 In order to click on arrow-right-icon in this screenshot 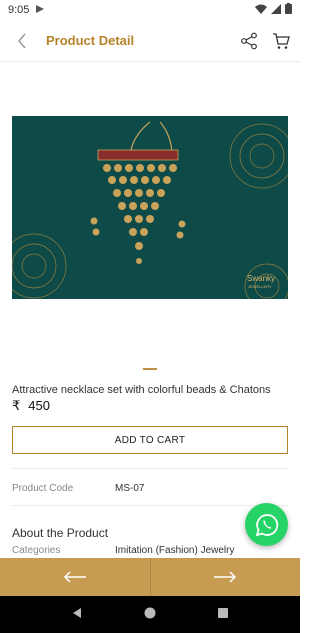, I will do `click(225, 577)`.